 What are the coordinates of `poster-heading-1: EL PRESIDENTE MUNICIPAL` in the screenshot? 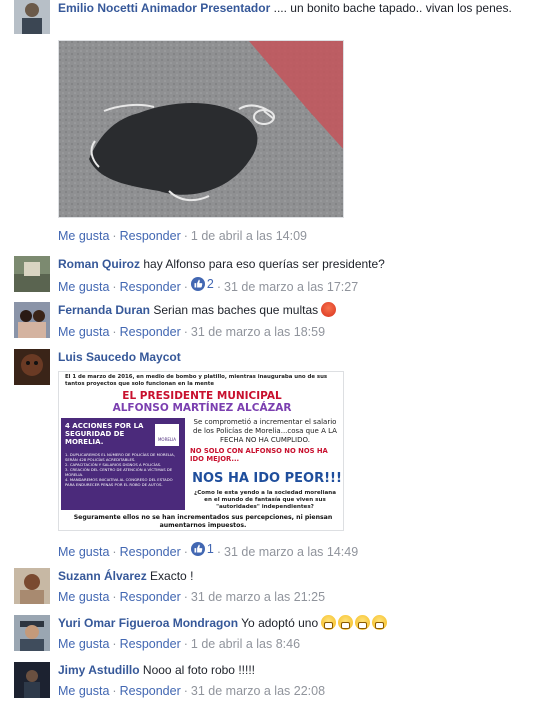 It's located at (202, 396).